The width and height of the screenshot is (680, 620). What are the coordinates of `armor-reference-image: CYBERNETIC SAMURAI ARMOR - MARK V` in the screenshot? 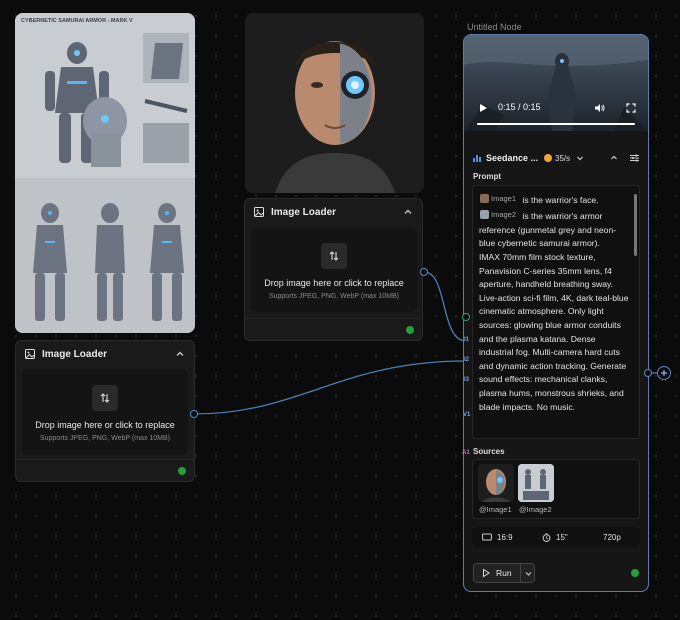 It's located at (105, 173).